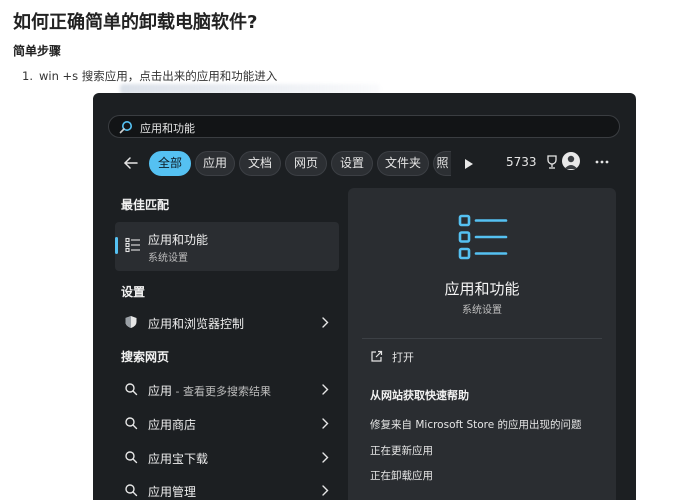 This screenshot has width=679, height=500. What do you see at coordinates (131, 322) in the screenshot?
I see `shield-icon` at bounding box center [131, 322].